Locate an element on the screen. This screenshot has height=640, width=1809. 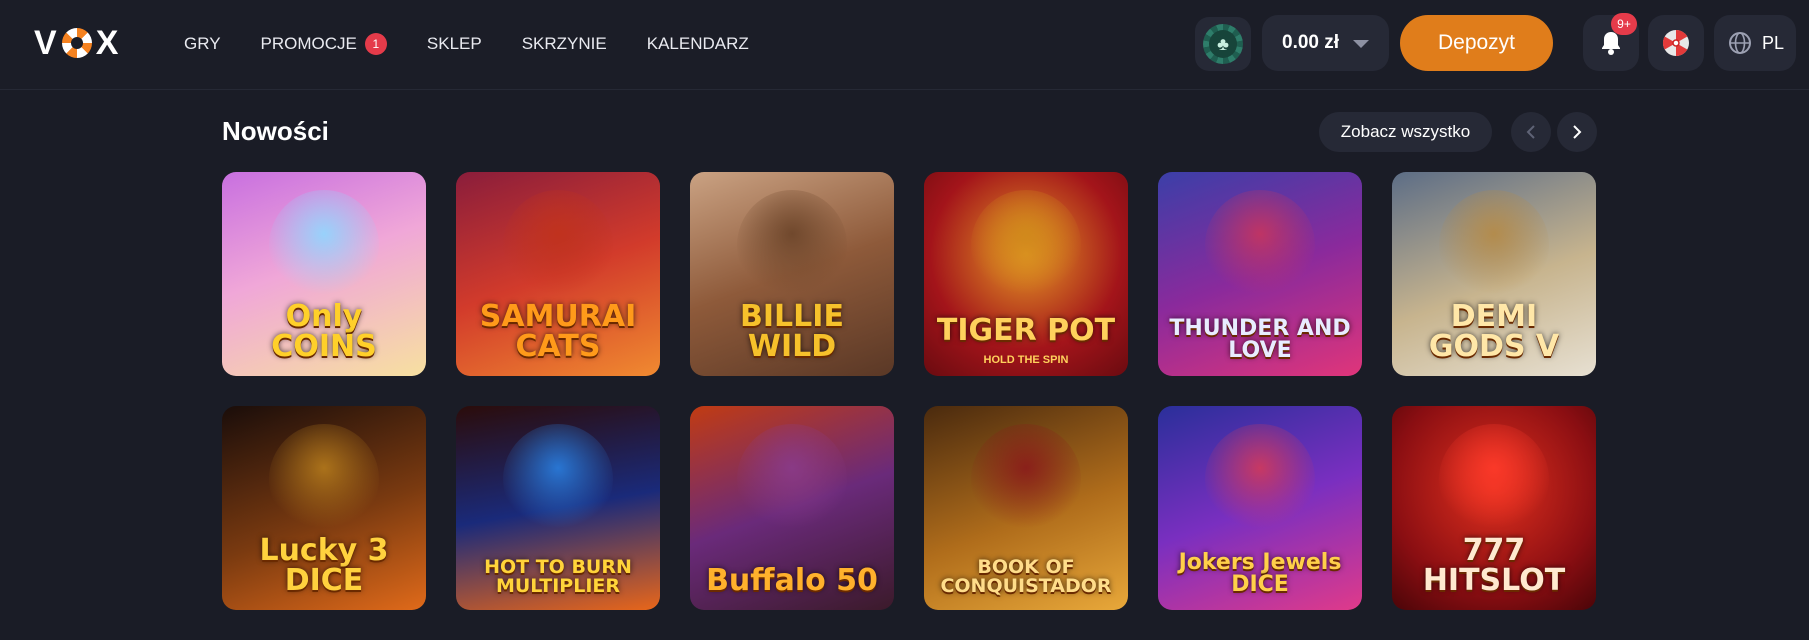
carousel-prev-button is located at coordinates (1531, 132).